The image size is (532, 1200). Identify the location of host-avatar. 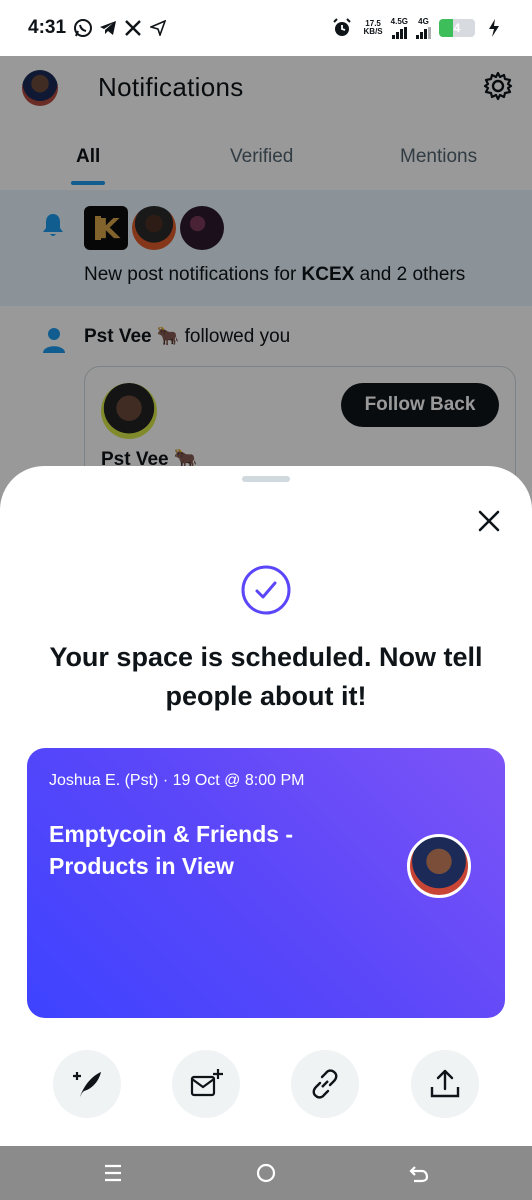
(439, 866).